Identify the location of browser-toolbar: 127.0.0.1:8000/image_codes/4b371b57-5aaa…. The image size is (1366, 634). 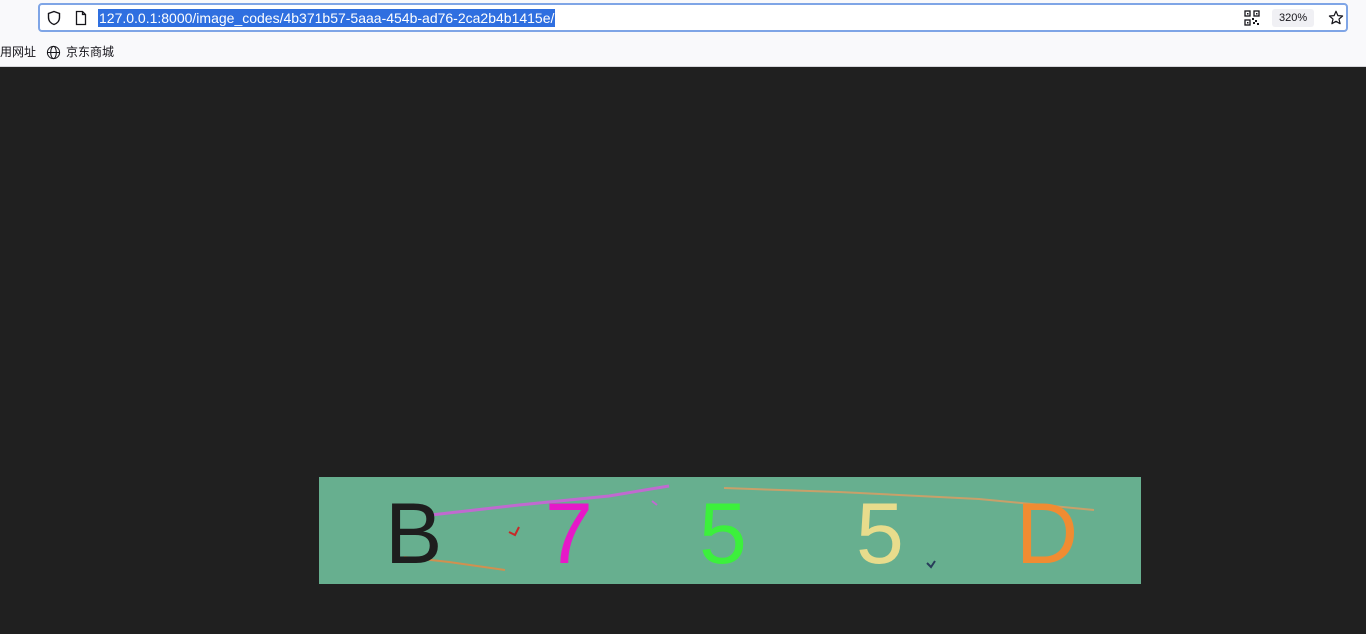
(683, 33).